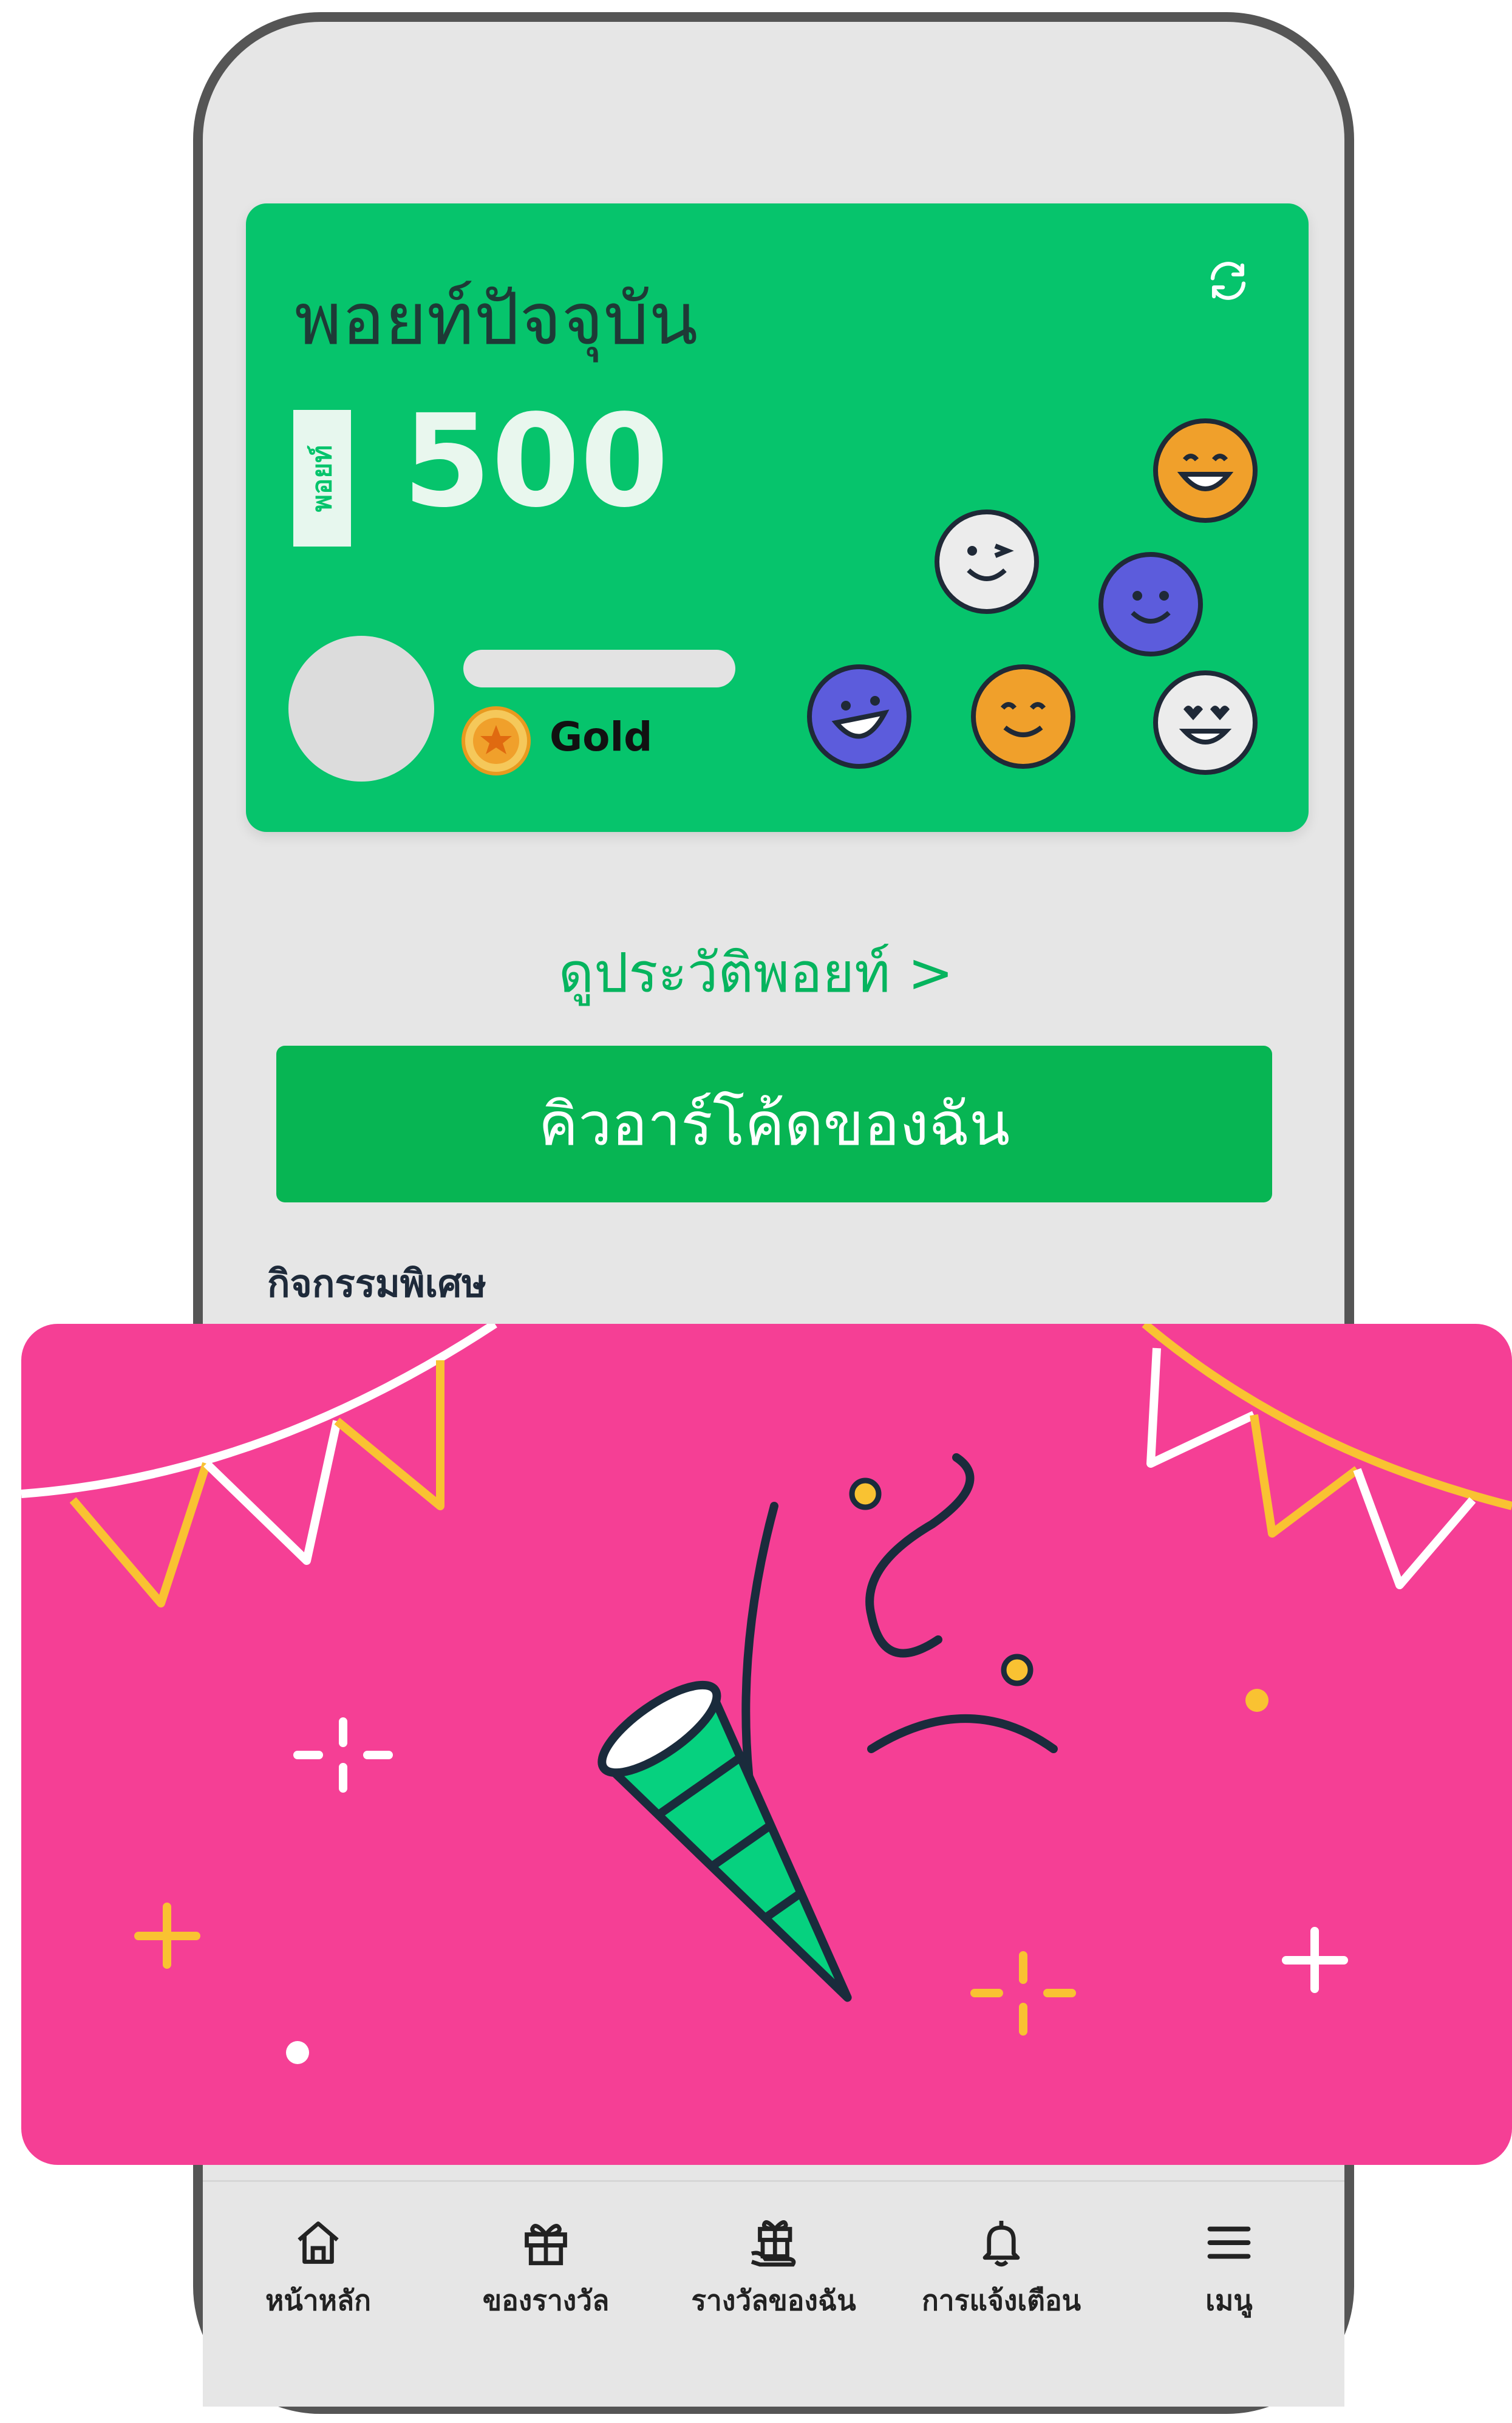 This screenshot has width=1512, height=2423. Describe the element at coordinates (546, 2245) in the screenshot. I see `gift-icon` at that location.